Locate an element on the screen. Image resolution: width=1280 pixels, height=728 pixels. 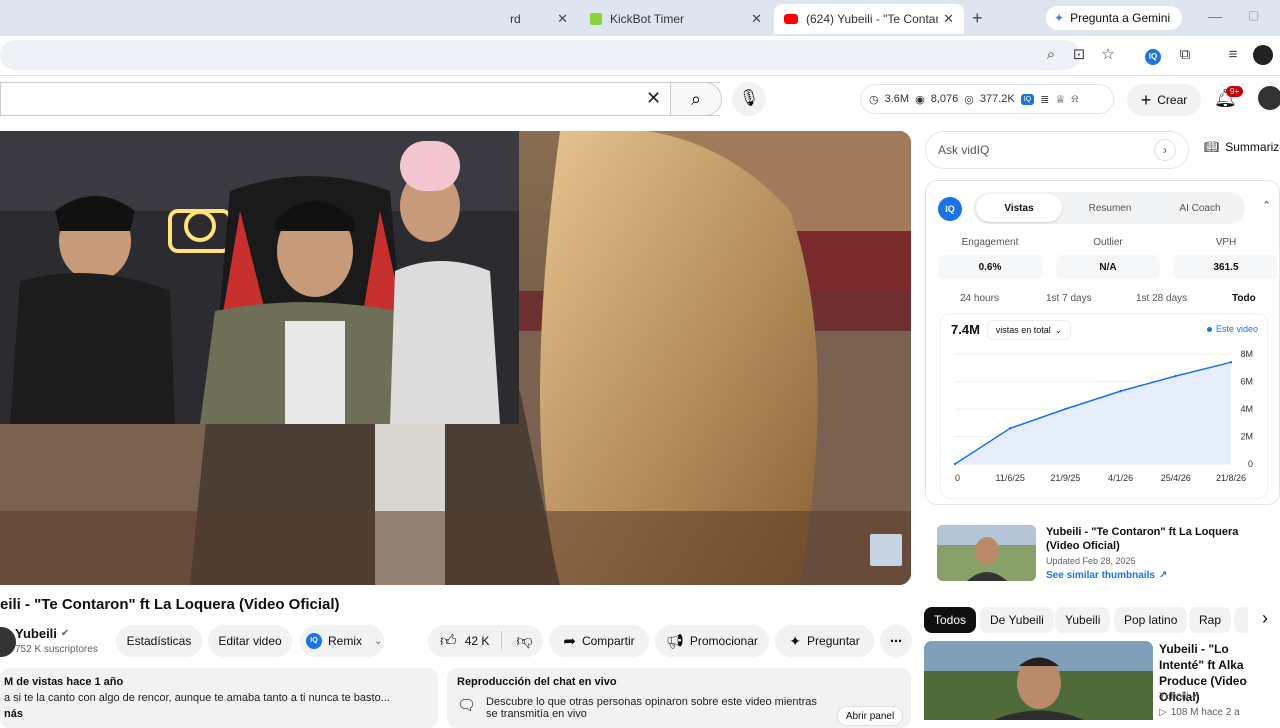
minimize-icon: — is located at coordinates (1215, 16).